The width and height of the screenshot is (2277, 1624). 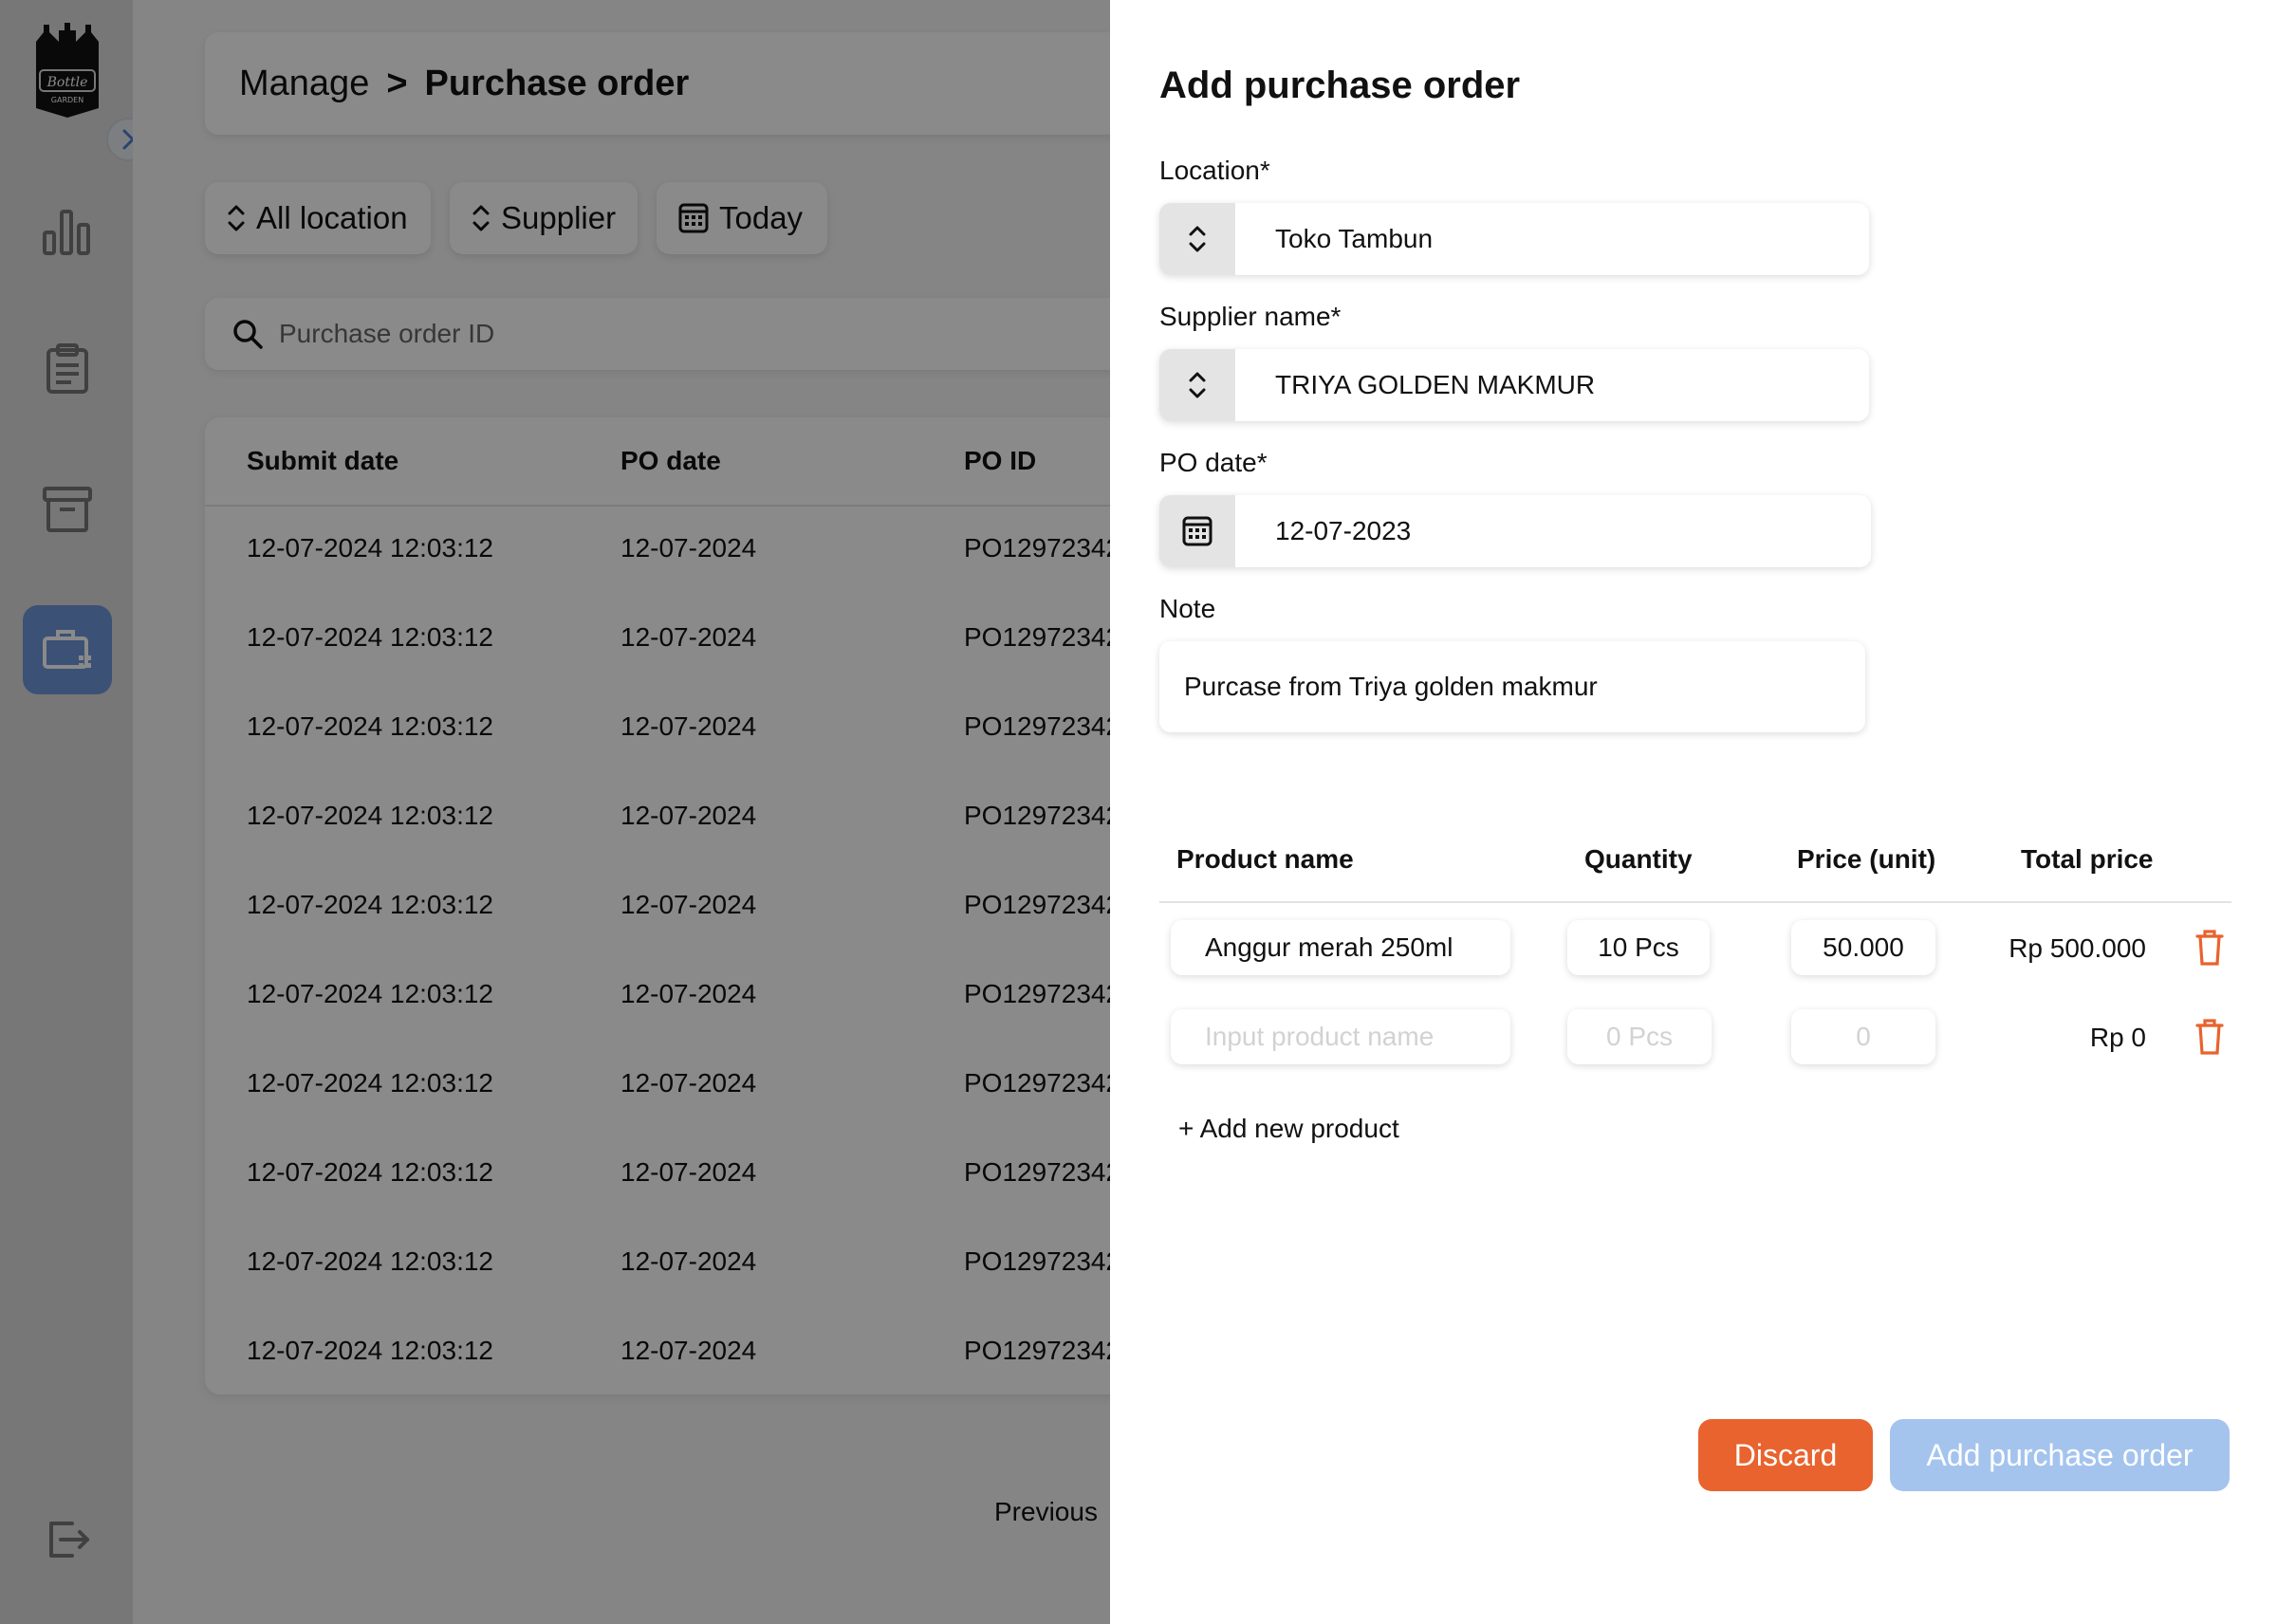 I want to click on add-purchase-order-button: Add purchase order, so click(x=2060, y=1455).